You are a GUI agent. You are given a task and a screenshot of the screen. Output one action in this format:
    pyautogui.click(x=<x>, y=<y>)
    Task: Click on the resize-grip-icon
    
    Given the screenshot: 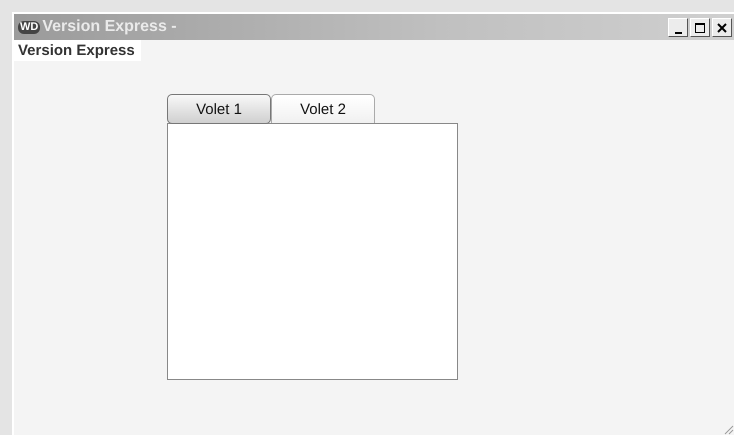 What is the action you would take?
    pyautogui.click(x=728, y=429)
    